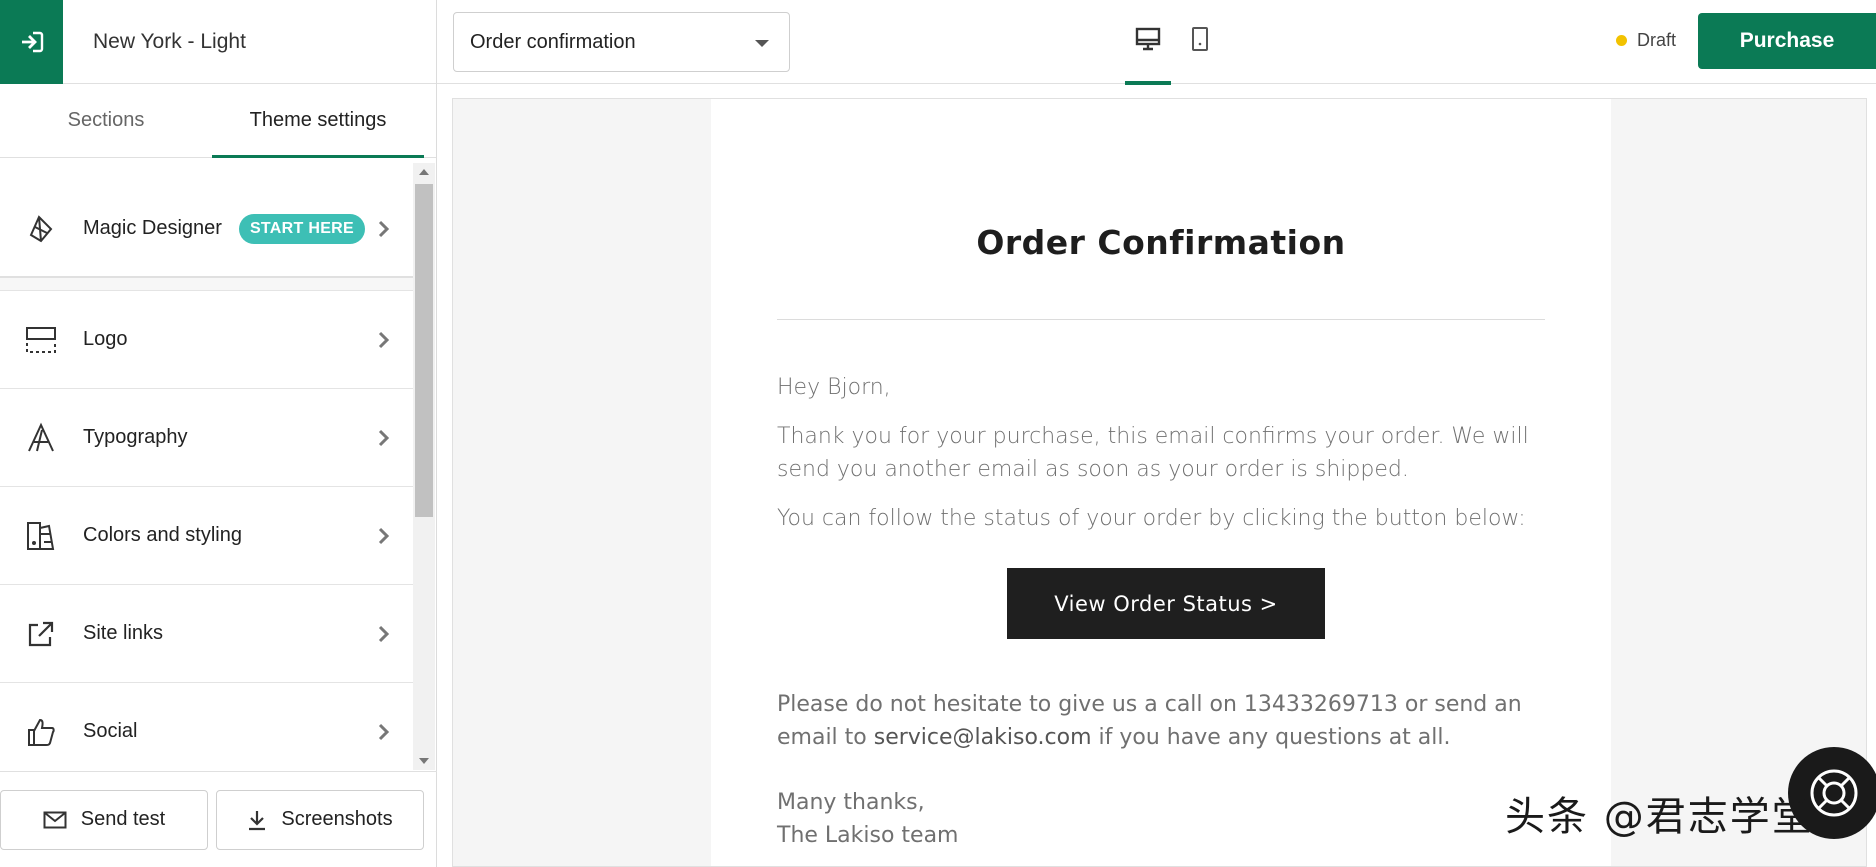  Describe the element at coordinates (1659, 817) in the screenshot. I see `watermark: 头条 @君志学堂` at that location.